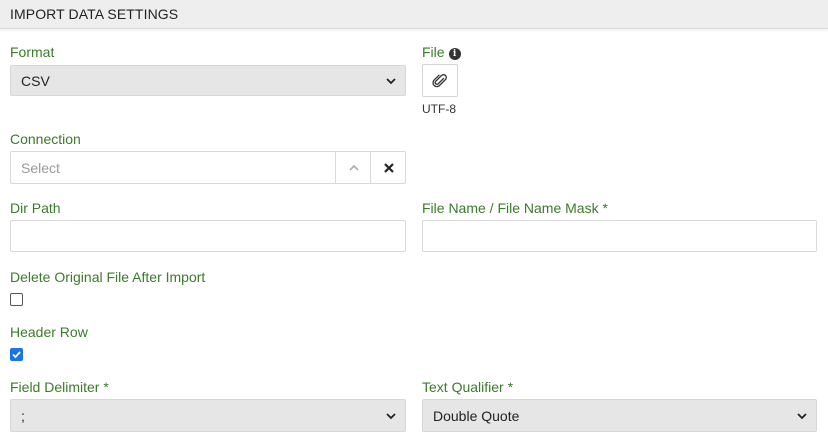 This screenshot has width=828, height=448. I want to click on dir-path-input, so click(208, 236).